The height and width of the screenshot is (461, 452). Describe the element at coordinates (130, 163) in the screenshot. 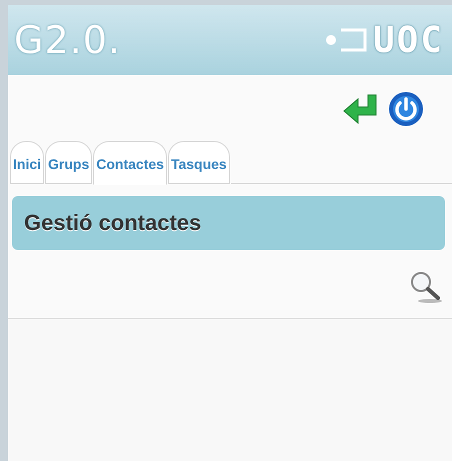

I see `tab: Contactes` at that location.